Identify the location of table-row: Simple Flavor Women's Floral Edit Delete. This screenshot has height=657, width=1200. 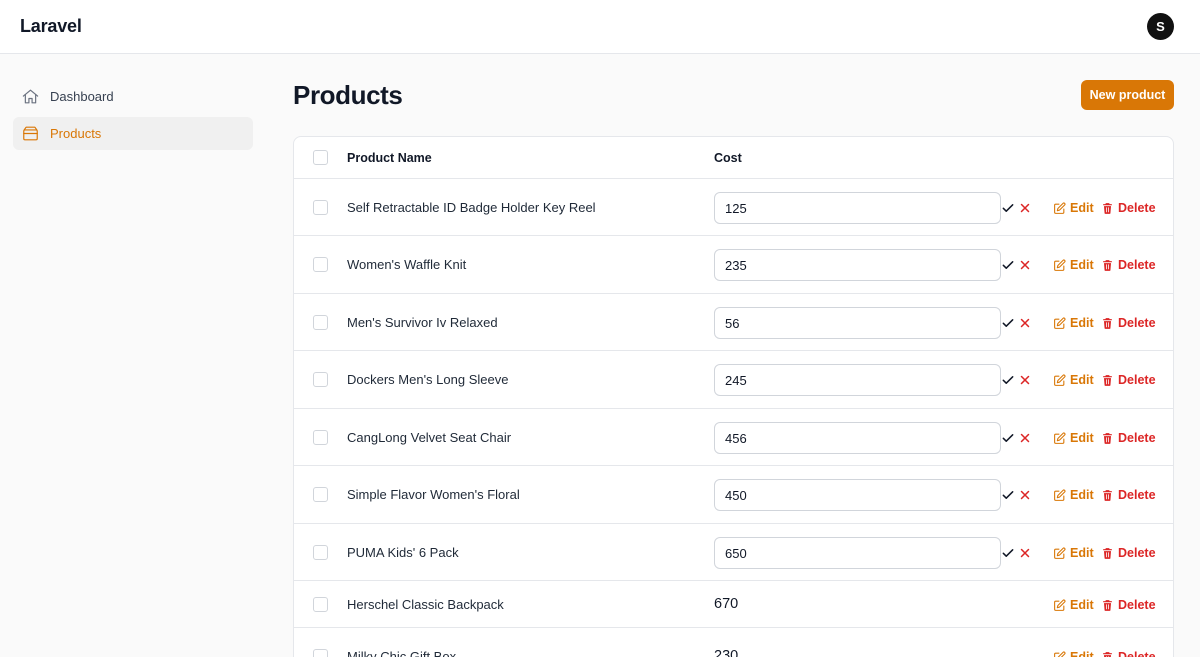
(733, 495).